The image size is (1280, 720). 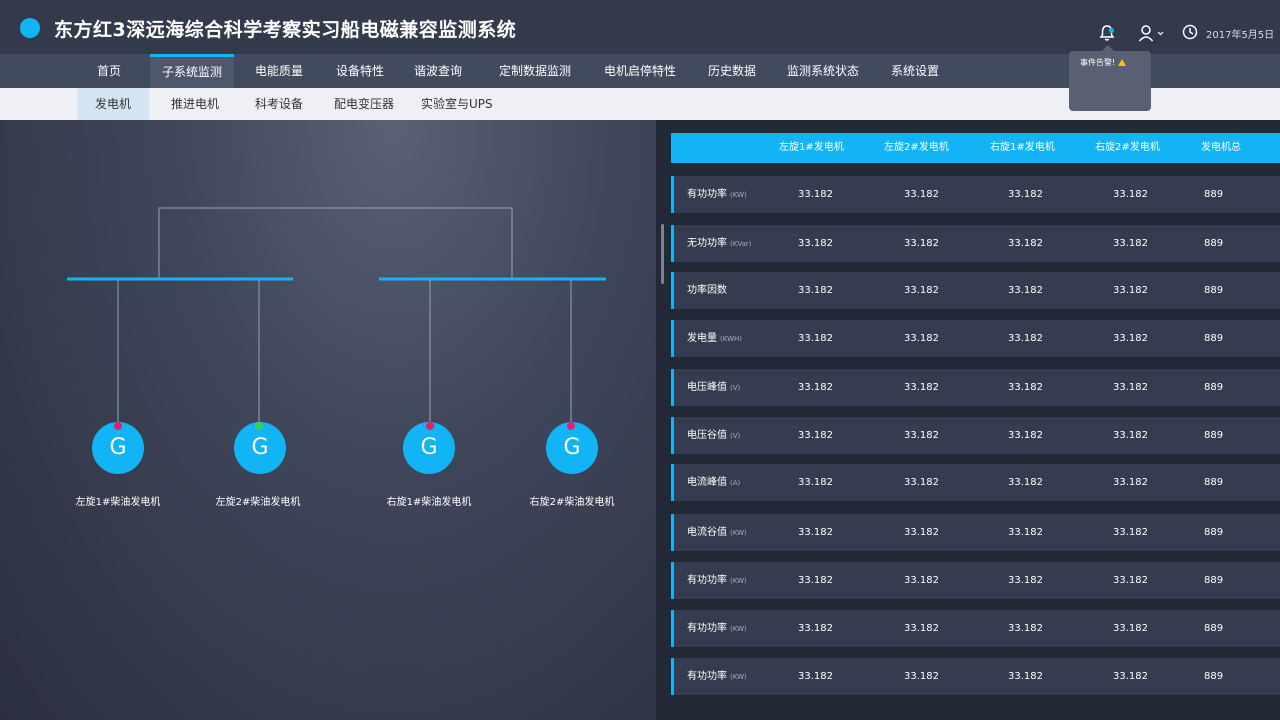 I want to click on row-label: 电流峰值 (A), so click(x=713, y=482).